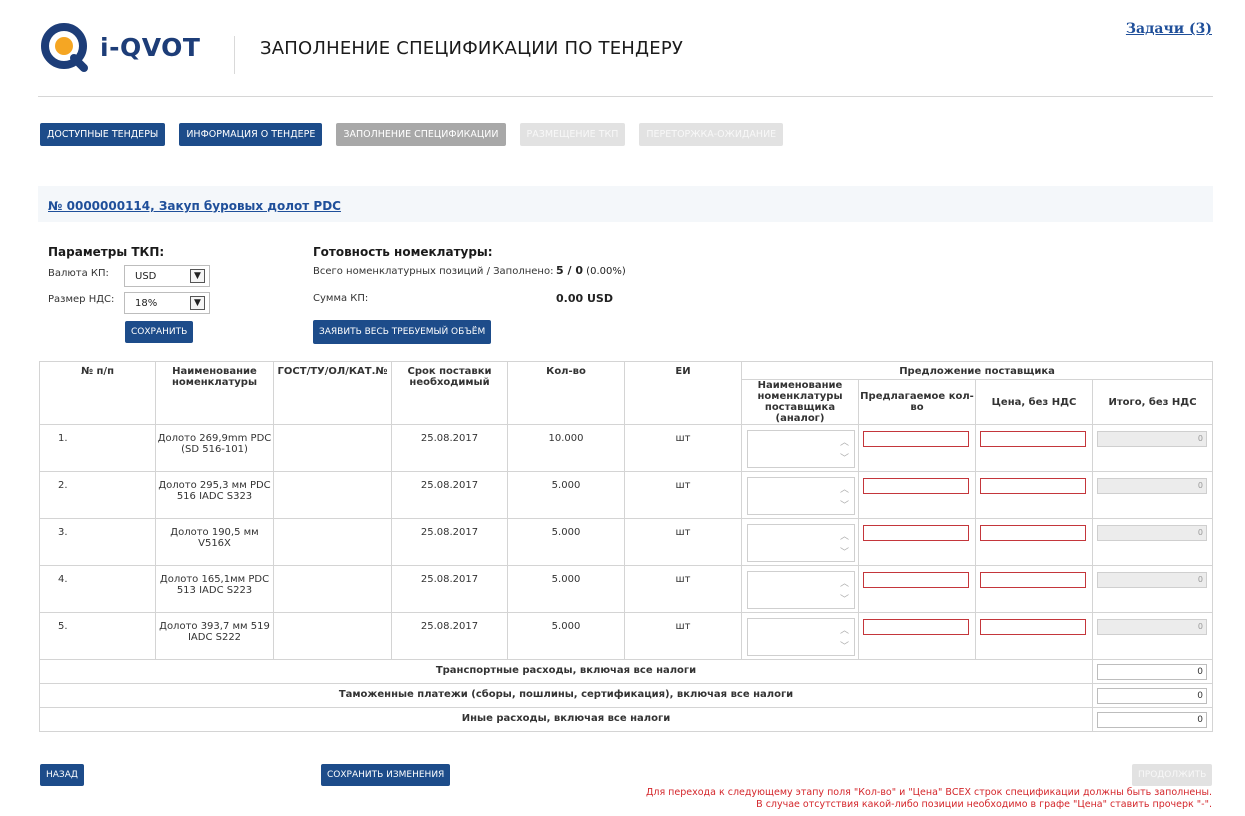 The height and width of the screenshot is (816, 1245). What do you see at coordinates (62, 775) in the screenshot?
I see `back-button: НАЗАД` at bounding box center [62, 775].